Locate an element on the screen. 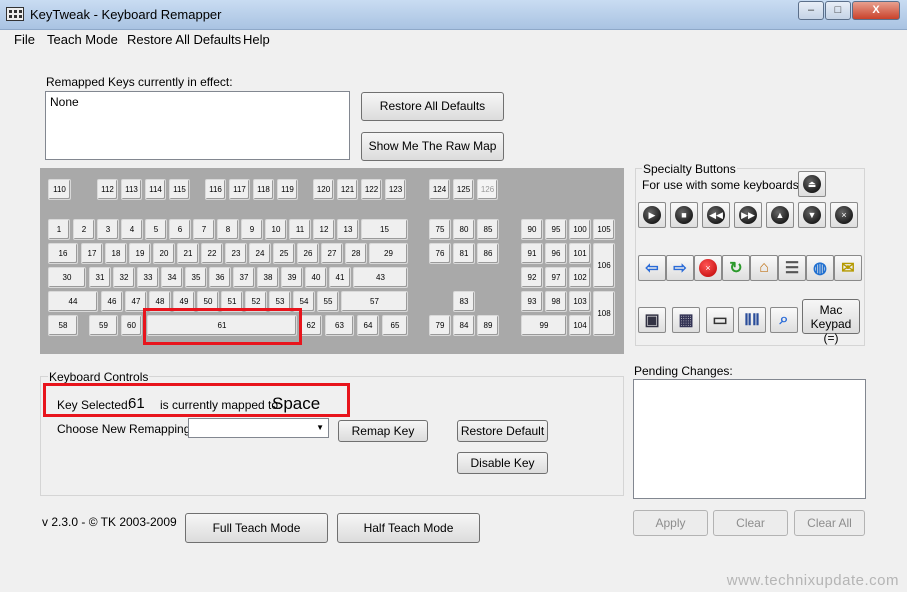 This screenshot has height=592, width=907. key-80: 80 is located at coordinates (464, 229).